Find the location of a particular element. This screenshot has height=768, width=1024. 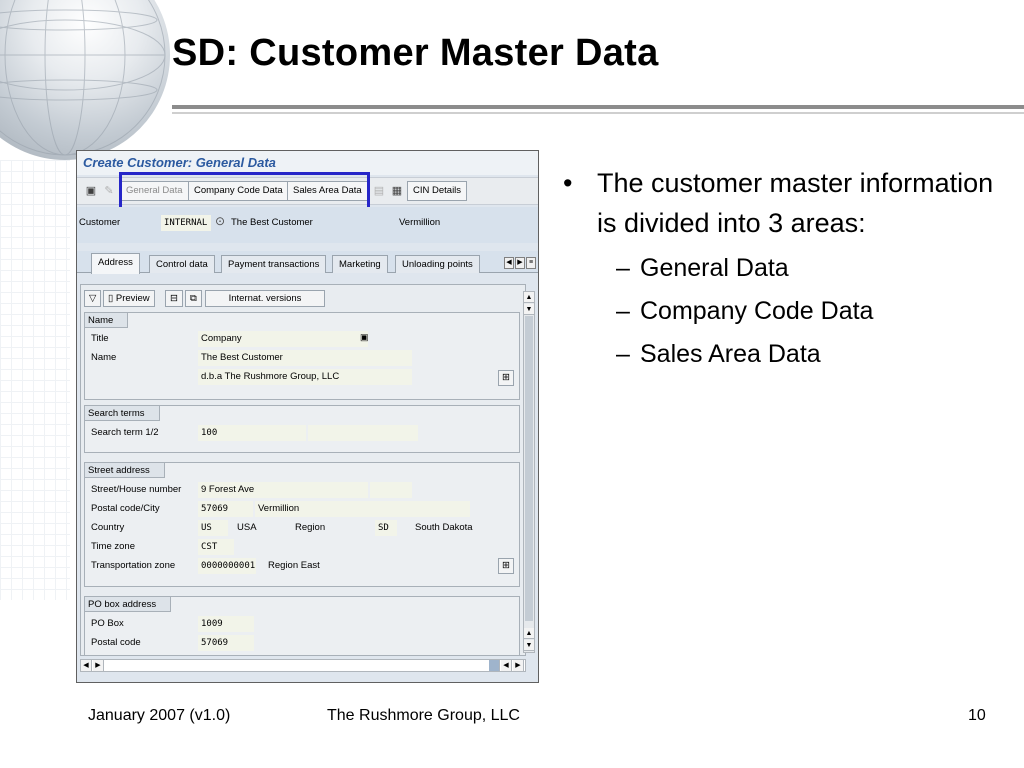

horizontal-scroll-thumb is located at coordinates (494, 665).